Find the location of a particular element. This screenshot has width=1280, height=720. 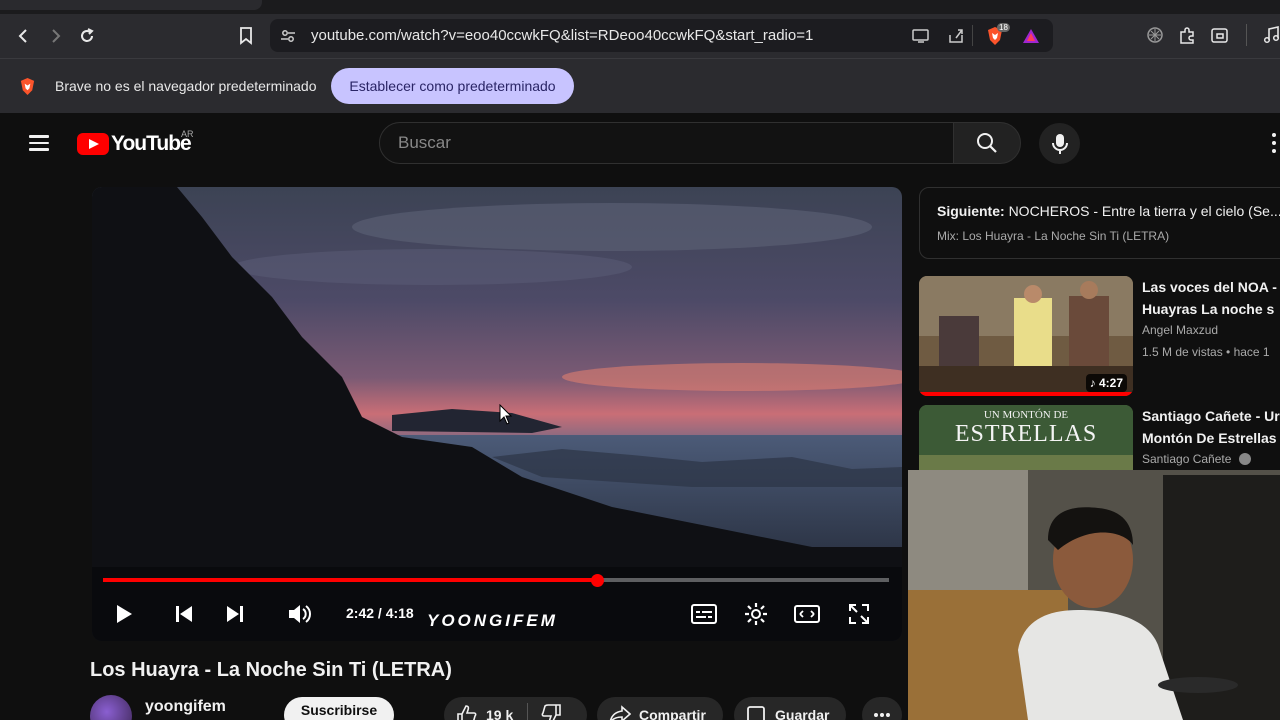

youtube-header: YouTube AR is located at coordinates (640, 144).